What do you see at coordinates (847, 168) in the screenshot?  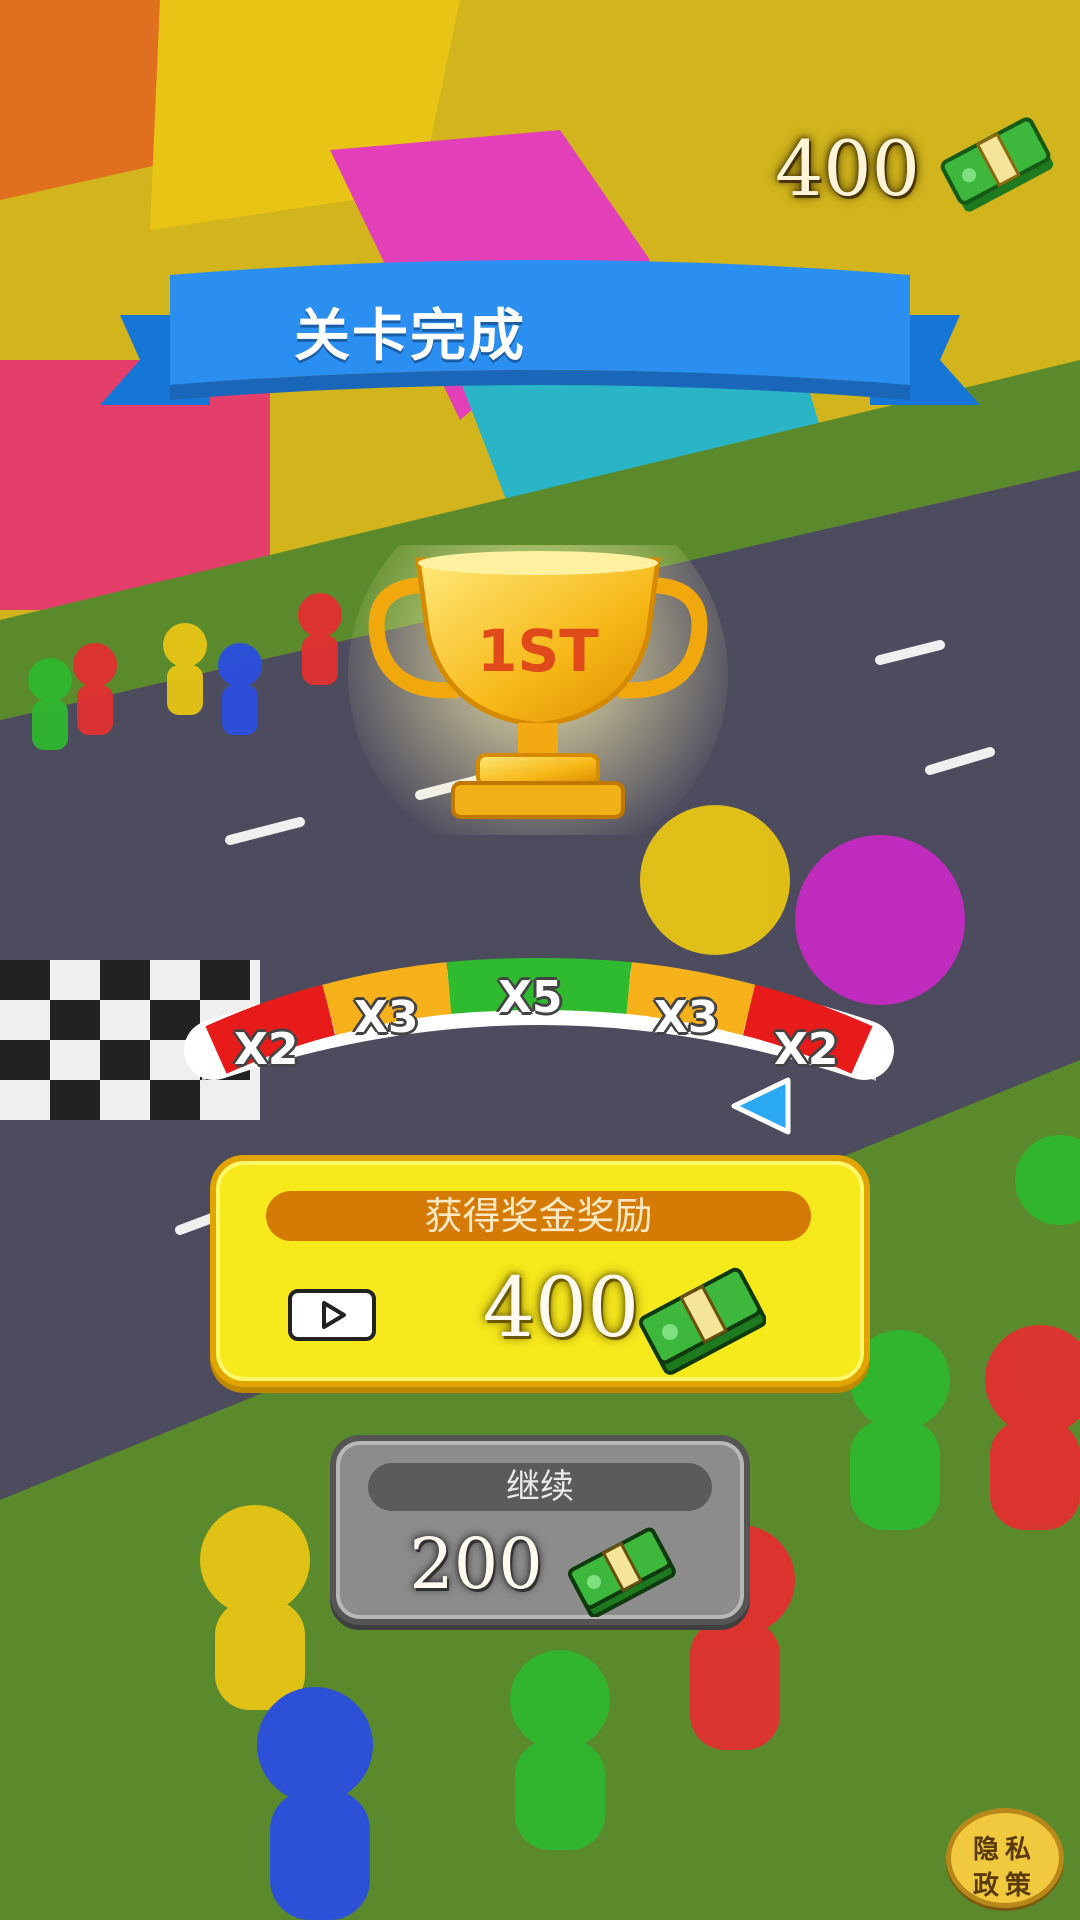 I see `coin-amount: 400` at bounding box center [847, 168].